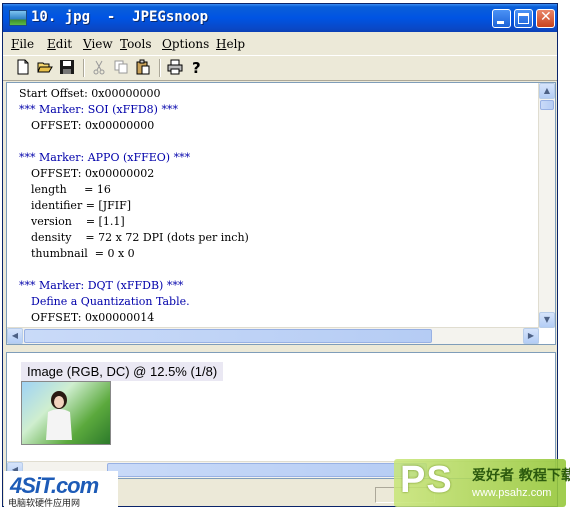 This screenshot has height=511, width=570. What do you see at coordinates (500, 22) in the screenshot?
I see `minimize-icon` at bounding box center [500, 22].